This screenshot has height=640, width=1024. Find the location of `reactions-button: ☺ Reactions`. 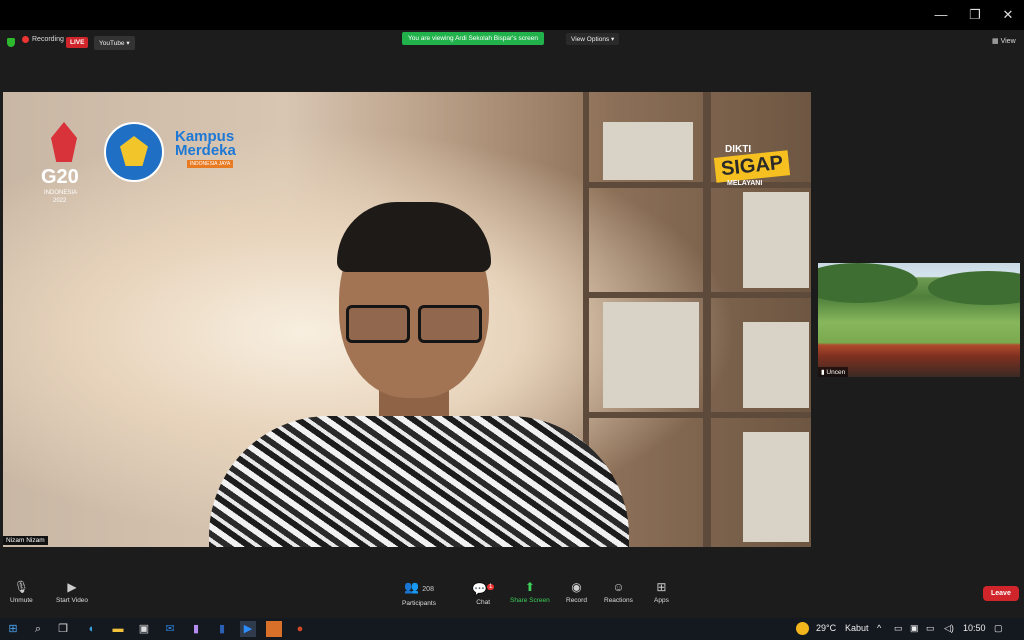

reactions-button: ☺ Reactions is located at coordinates (618, 592).